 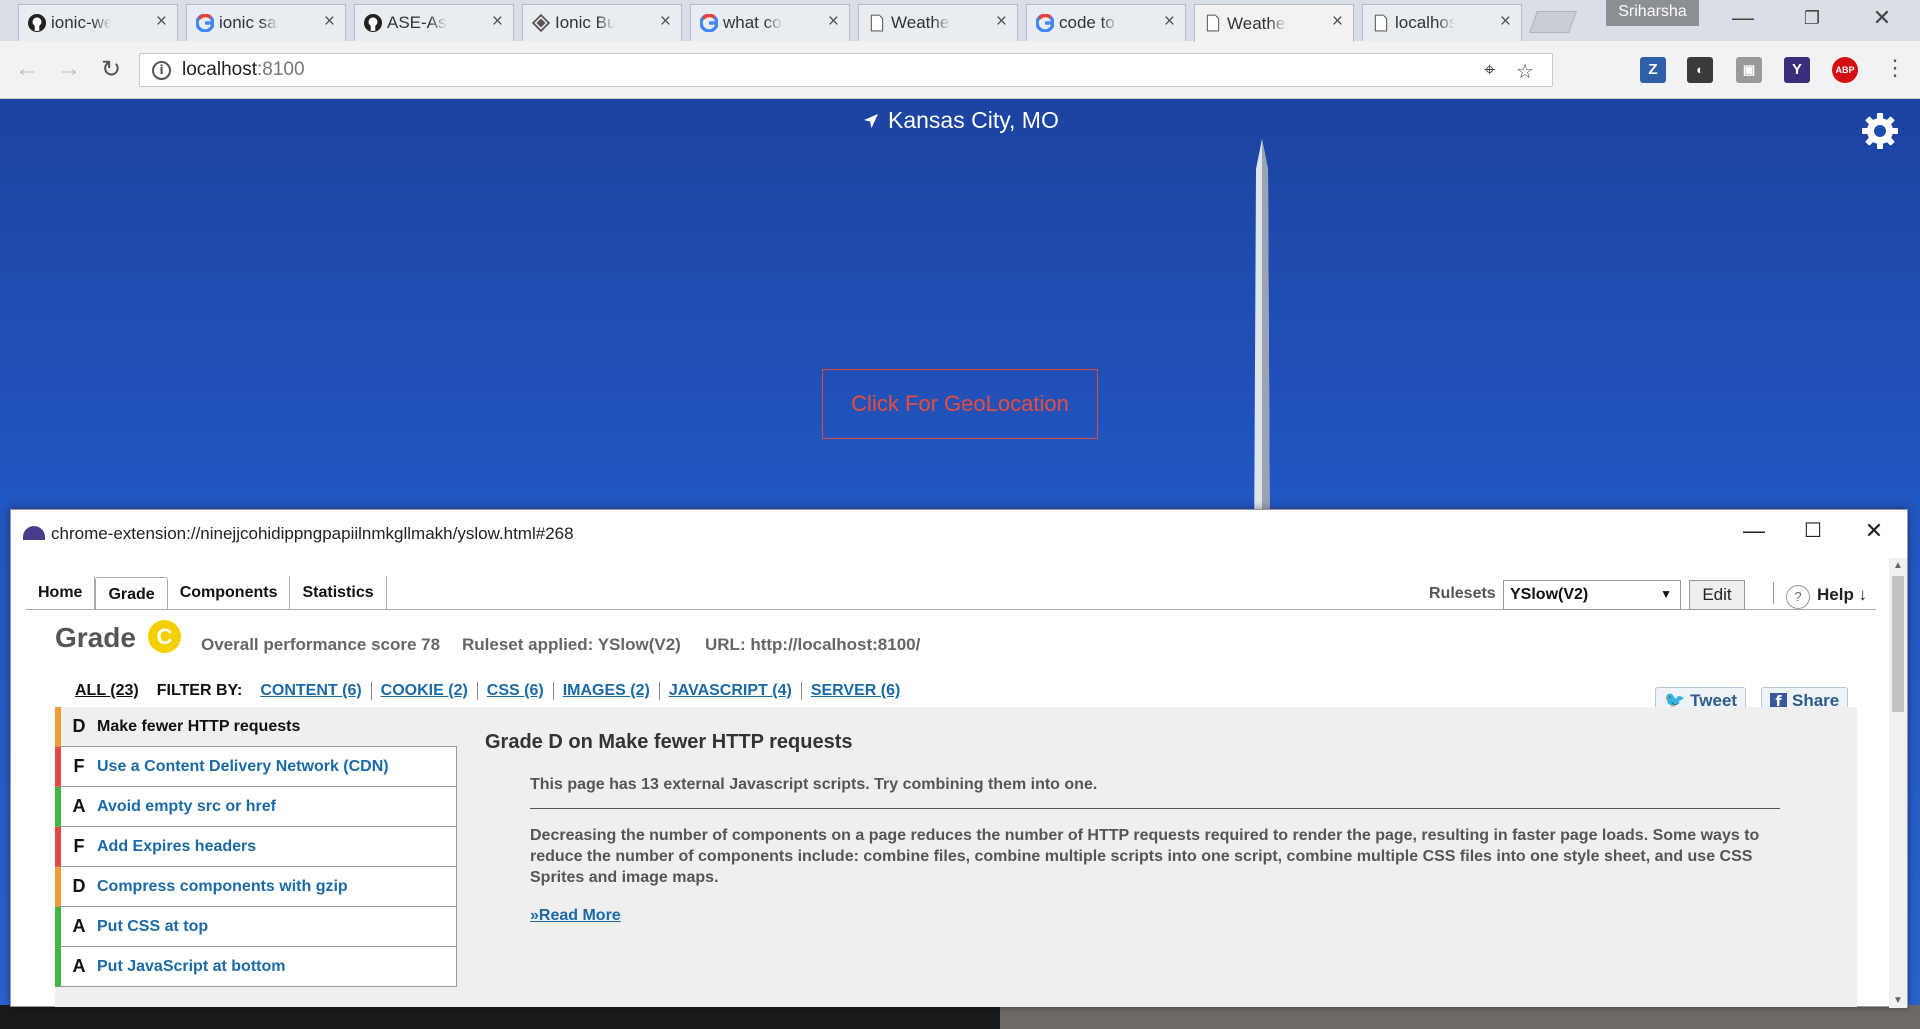 What do you see at coordinates (249, 22) in the screenshot?
I see `tab-label: ionic sam` at bounding box center [249, 22].